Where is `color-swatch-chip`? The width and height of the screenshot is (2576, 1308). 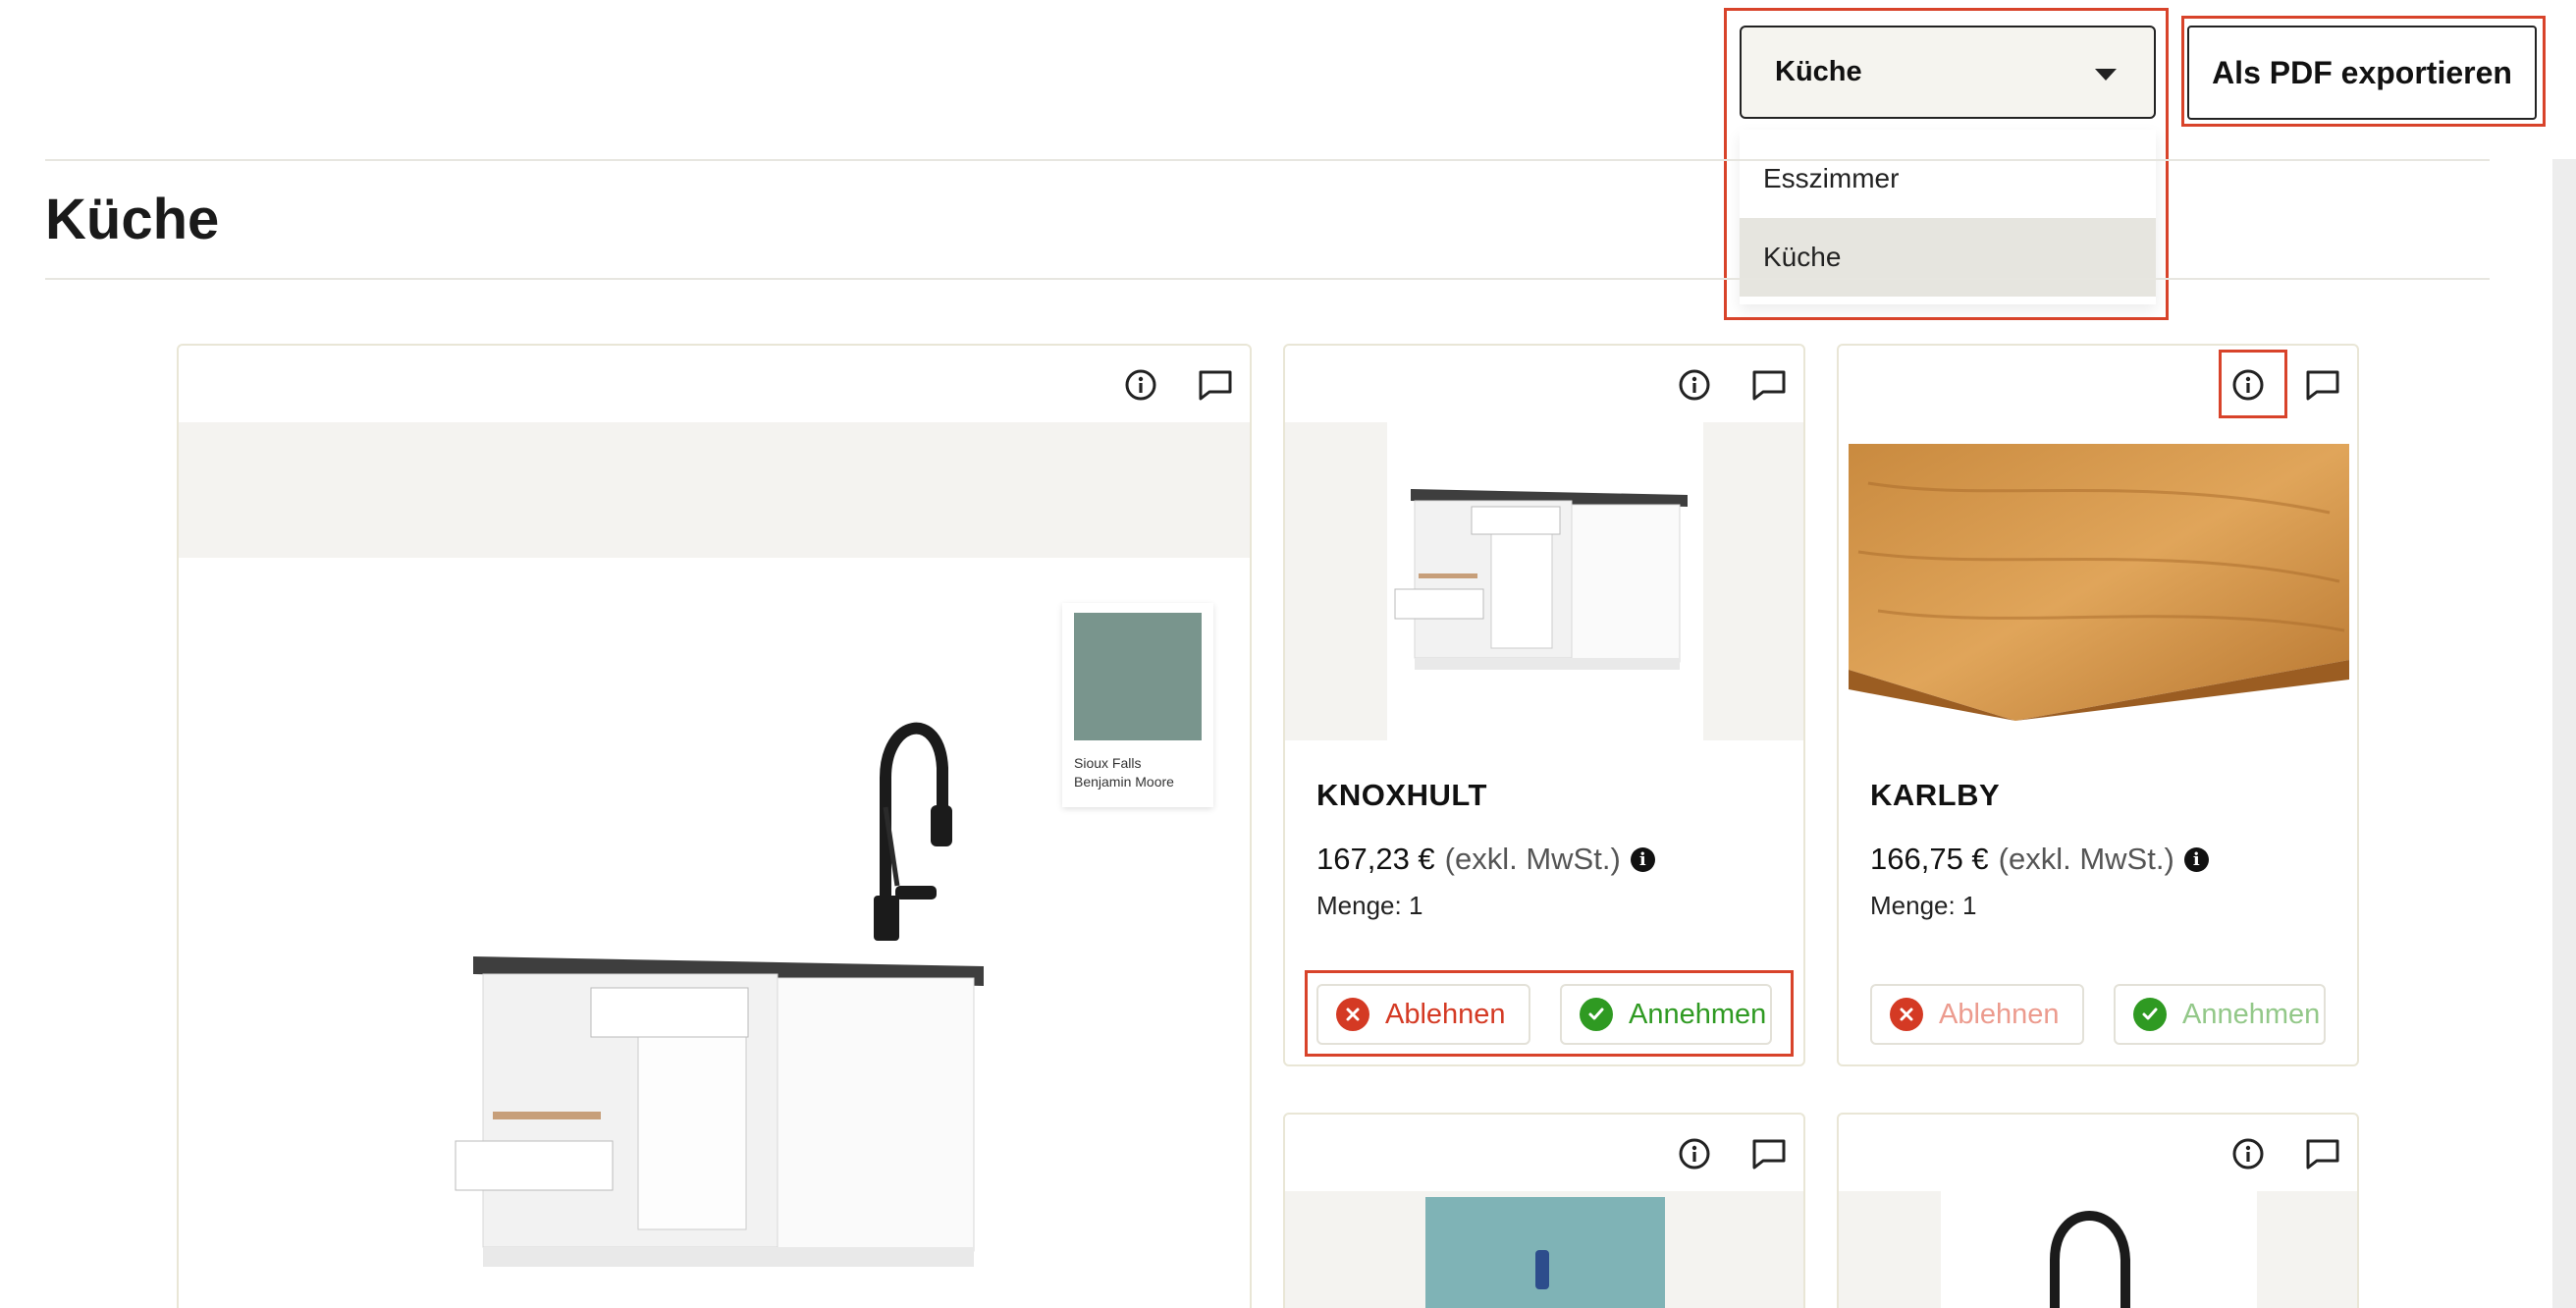 color-swatch-chip is located at coordinates (1138, 676).